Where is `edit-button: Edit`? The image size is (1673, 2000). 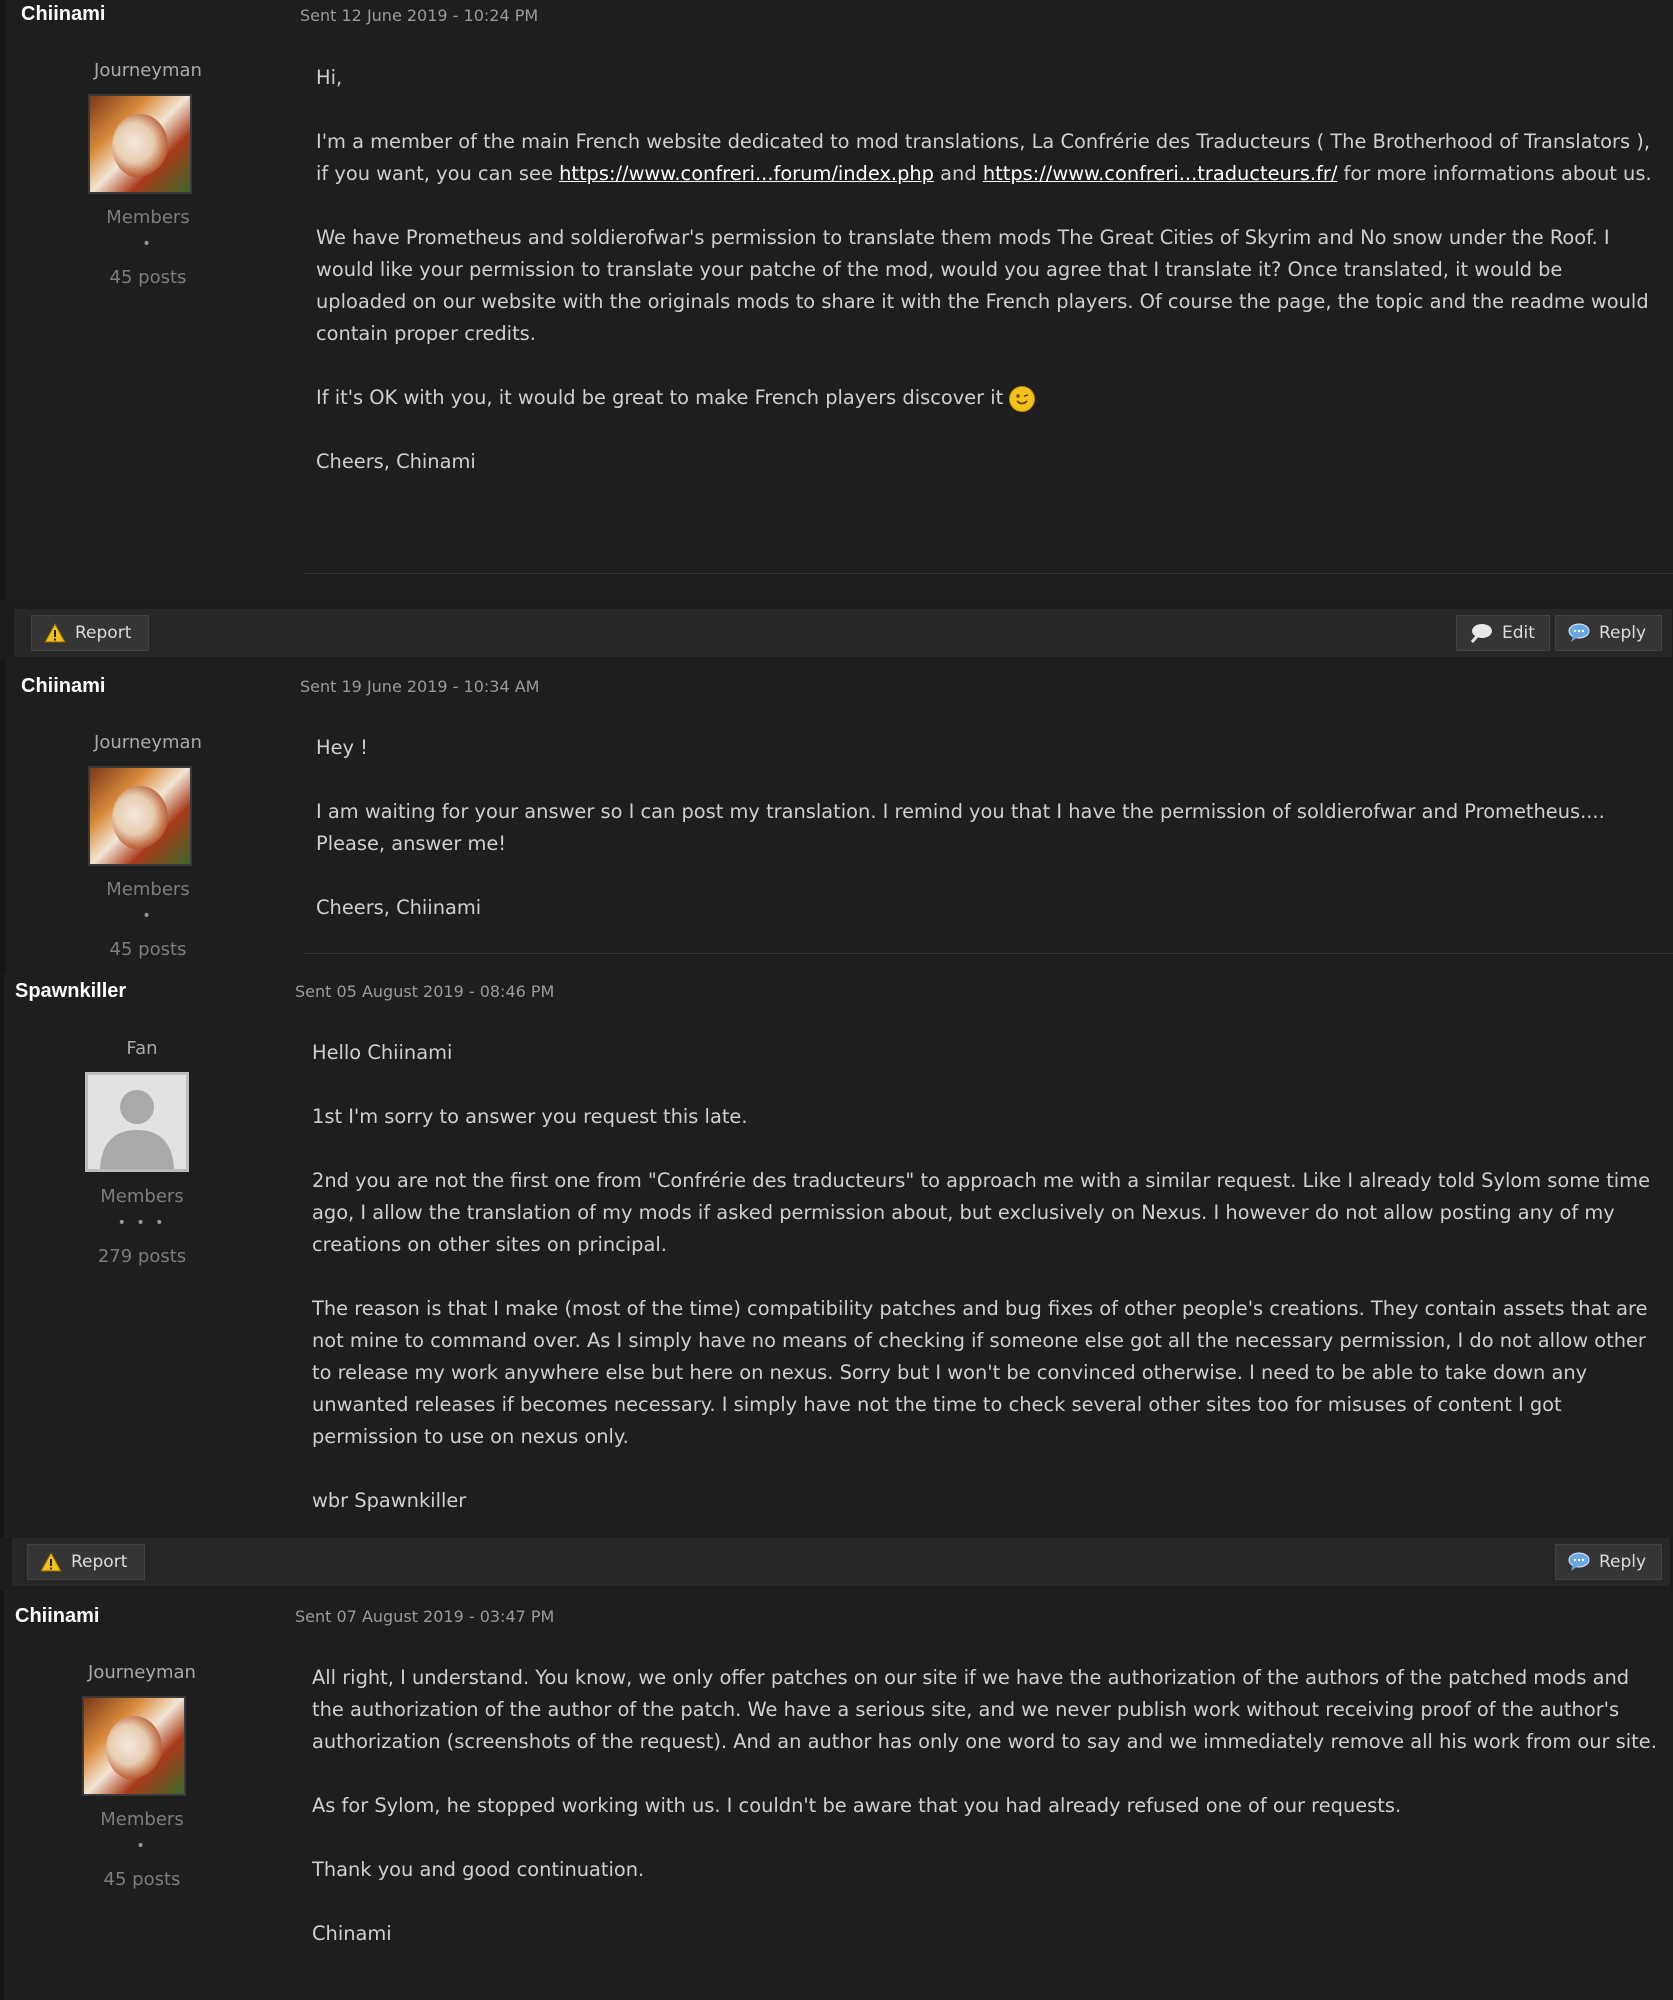
edit-button: Edit is located at coordinates (1503, 633).